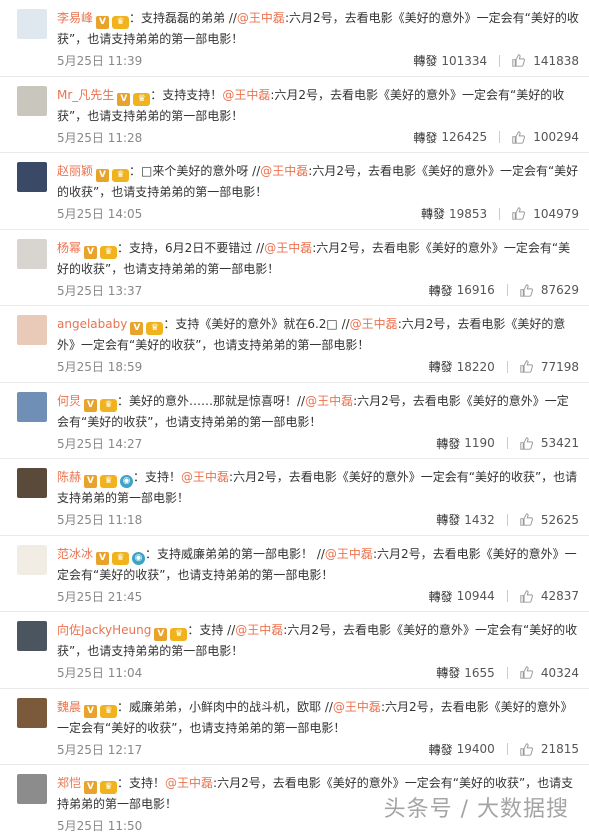  What do you see at coordinates (496, 137) in the screenshot?
I see `stats-bar: 轉發 126425 100294` at bounding box center [496, 137].